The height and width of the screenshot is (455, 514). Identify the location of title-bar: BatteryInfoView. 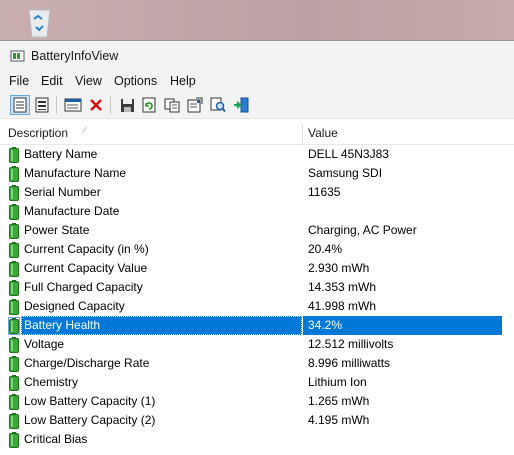
(257, 56).